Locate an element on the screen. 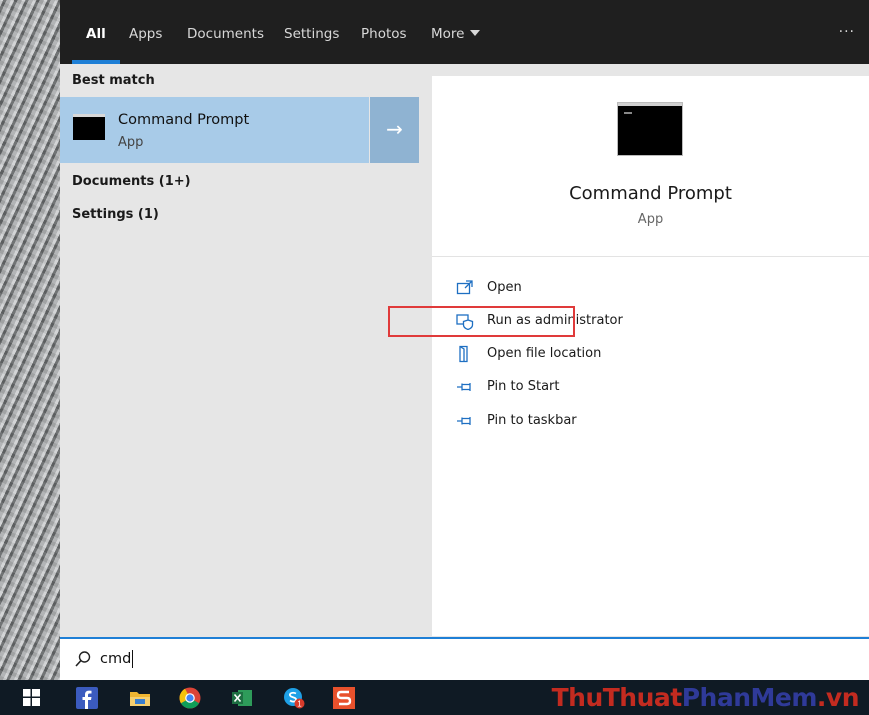  search-box: cmd is located at coordinates (464, 658).